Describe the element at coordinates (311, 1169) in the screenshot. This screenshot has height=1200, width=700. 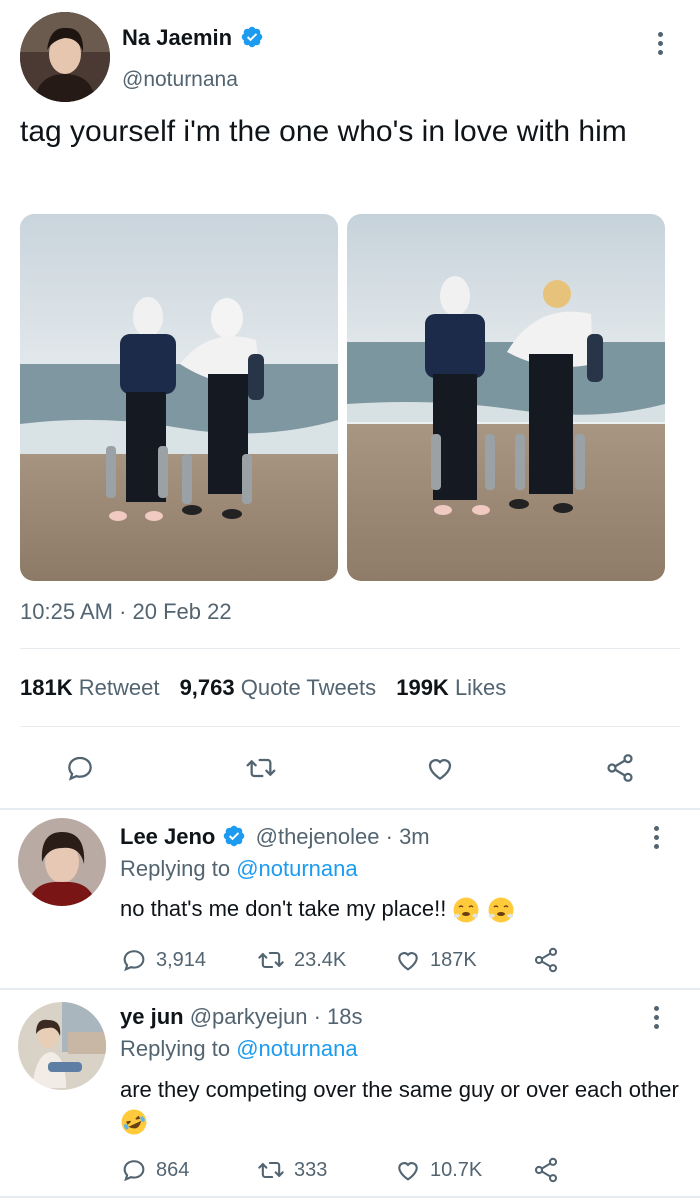
I see `retweet-count: 333` at that location.